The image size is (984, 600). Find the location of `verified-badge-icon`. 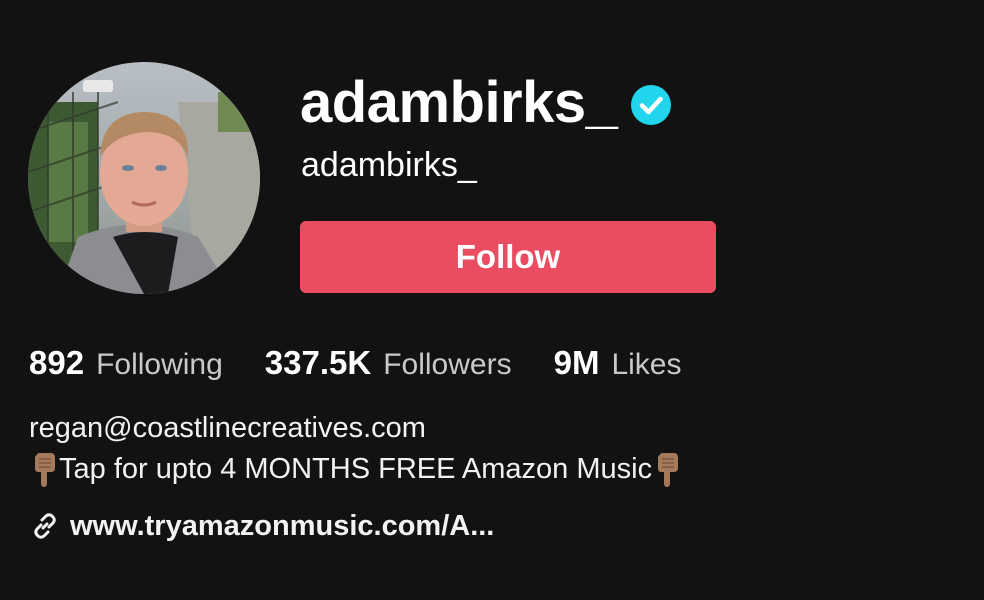

verified-badge-icon is located at coordinates (651, 105).